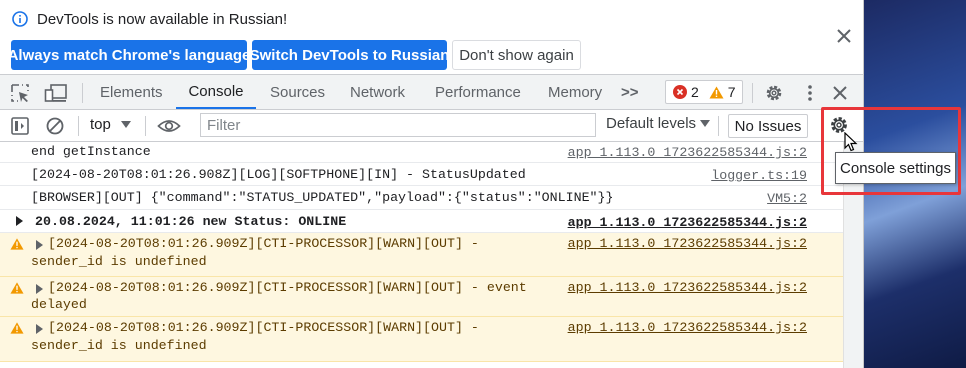 The height and width of the screenshot is (368, 966). I want to click on error-icon, so click(680, 92).